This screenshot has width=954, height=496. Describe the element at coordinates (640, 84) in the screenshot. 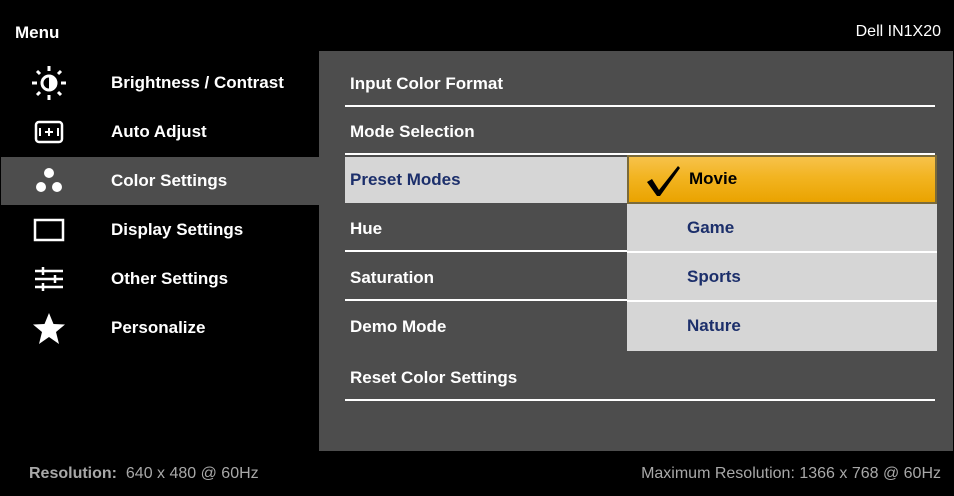

I see `submenu-item-input-color-format: Input Color Format` at that location.